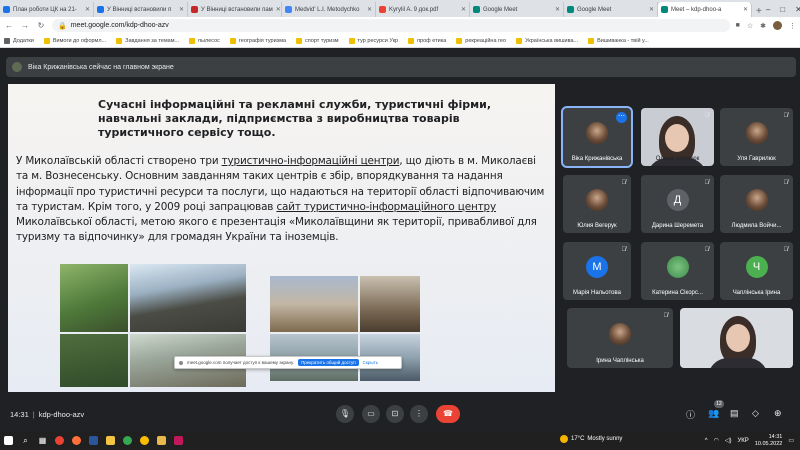 This screenshot has width=800, height=450. I want to click on folder-taskbar-icon, so click(161, 440).